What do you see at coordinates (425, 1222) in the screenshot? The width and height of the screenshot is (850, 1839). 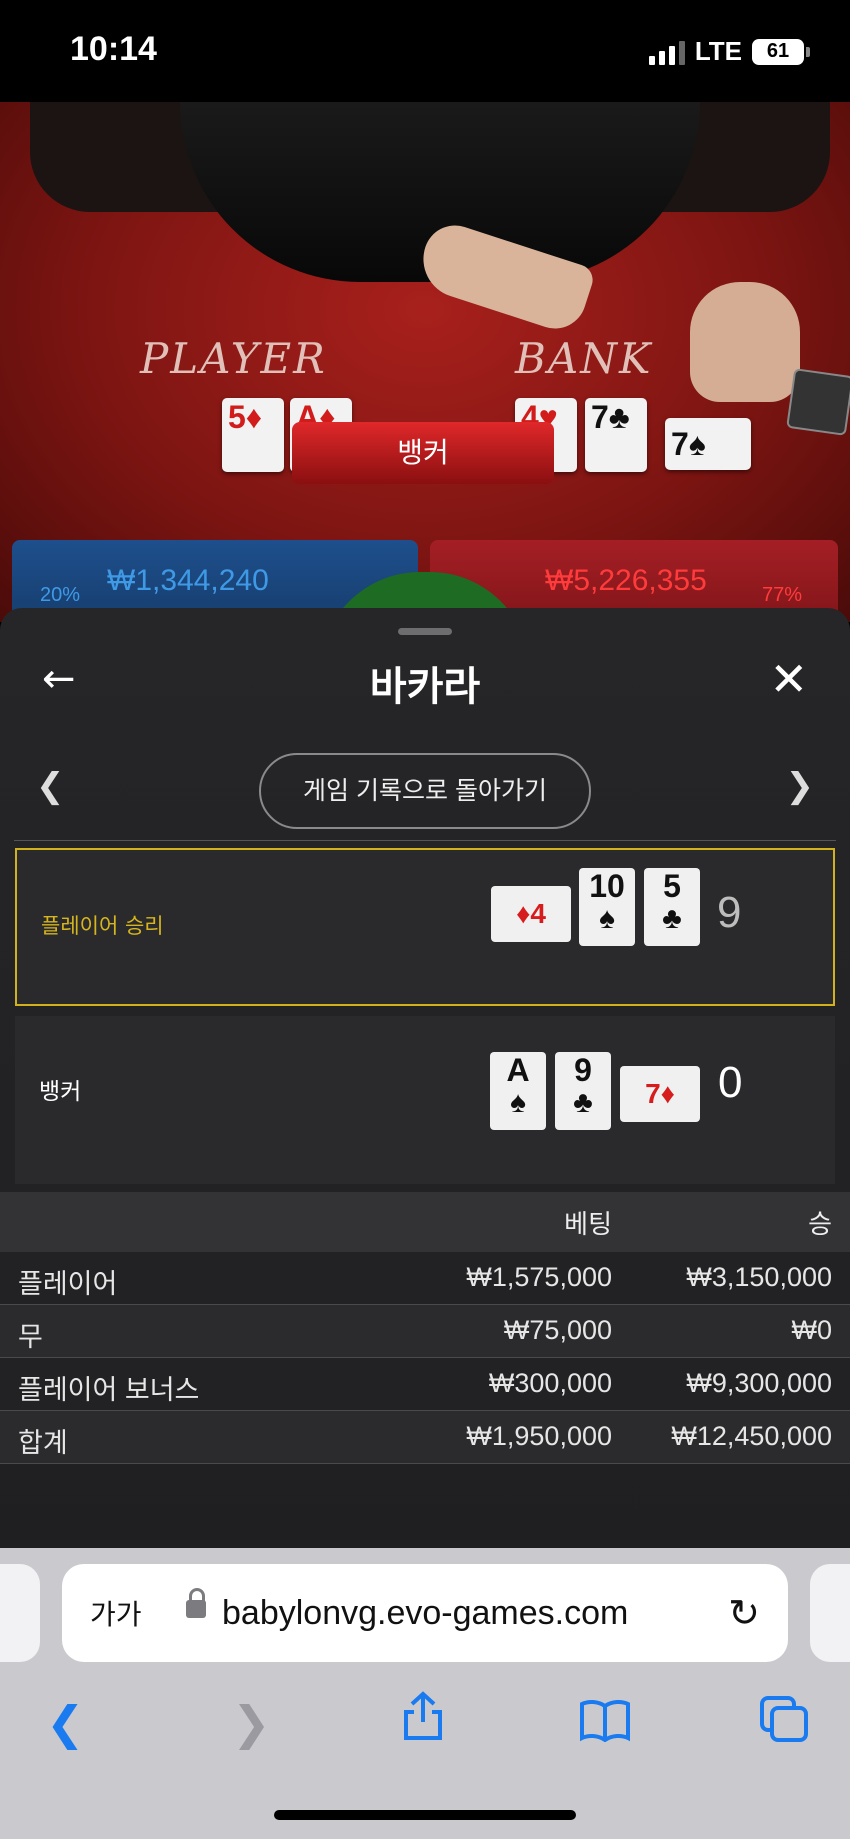 I see `bet-table-header: 베팅 승` at bounding box center [425, 1222].